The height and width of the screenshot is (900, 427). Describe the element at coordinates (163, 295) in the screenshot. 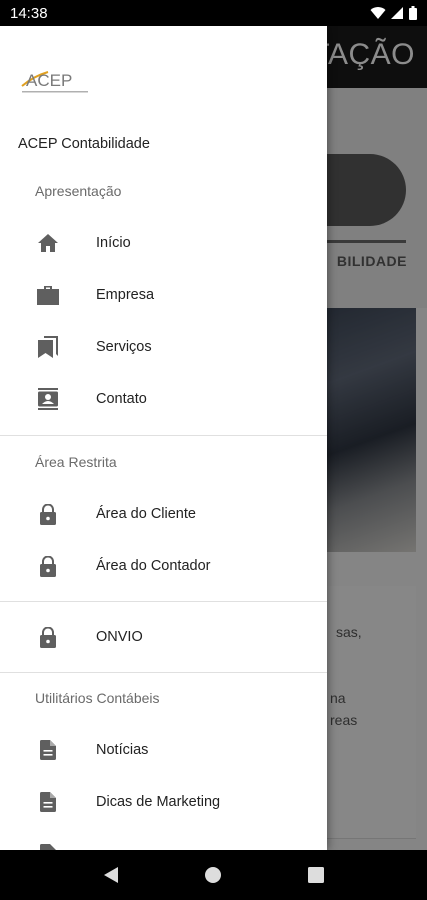

I see `menu-item-empresa: Empresa` at that location.